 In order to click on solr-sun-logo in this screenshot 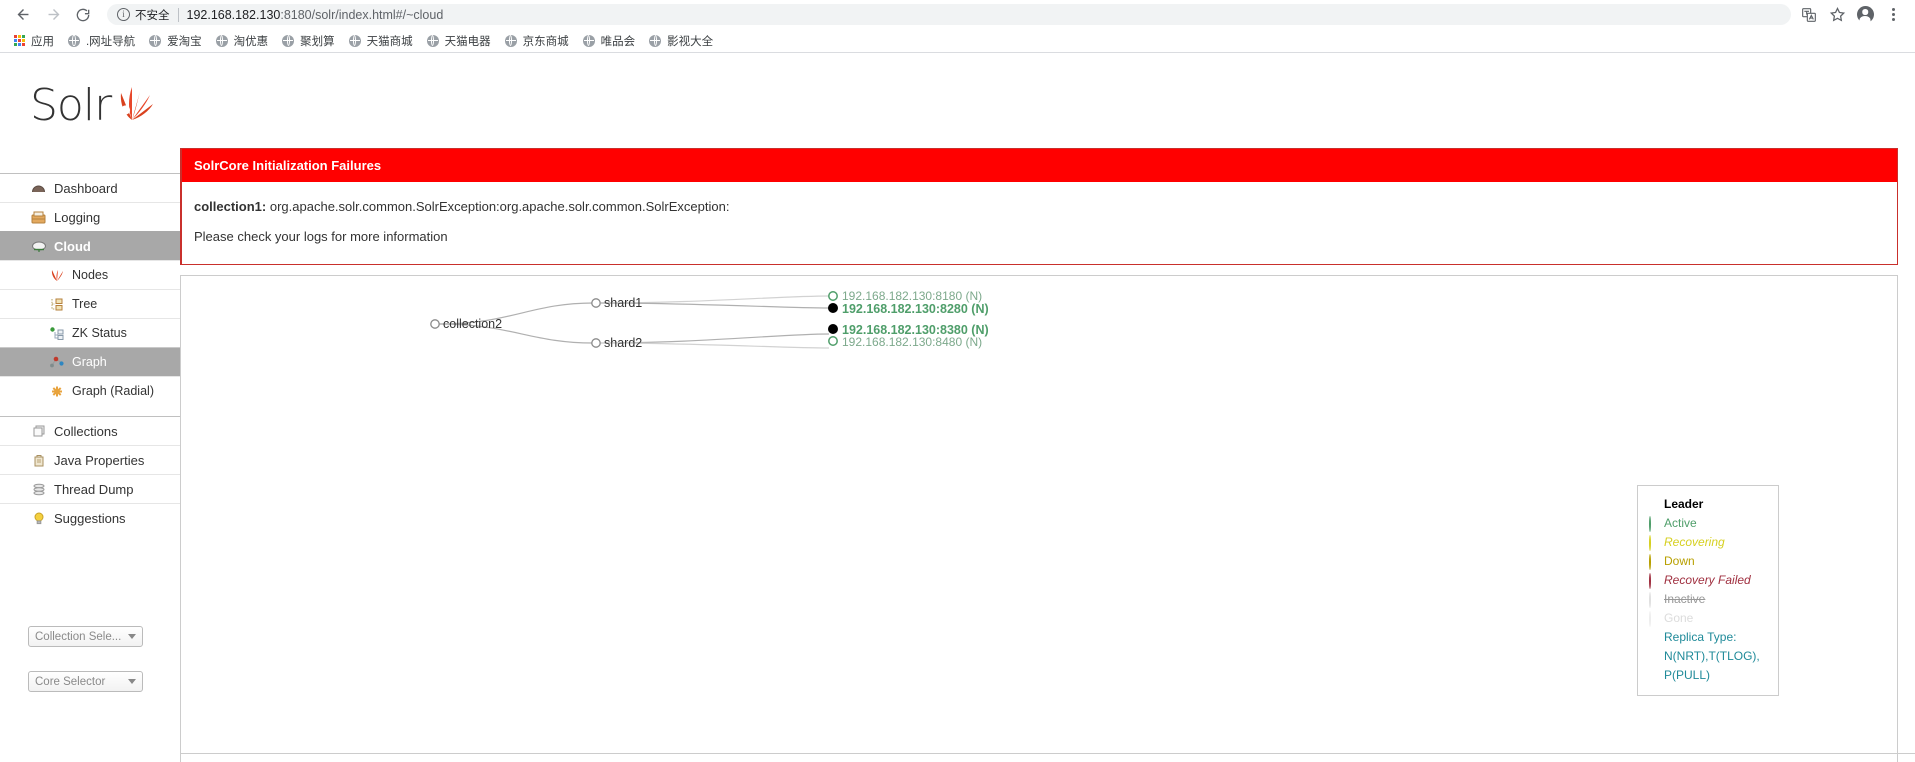, I will do `click(136, 103)`.